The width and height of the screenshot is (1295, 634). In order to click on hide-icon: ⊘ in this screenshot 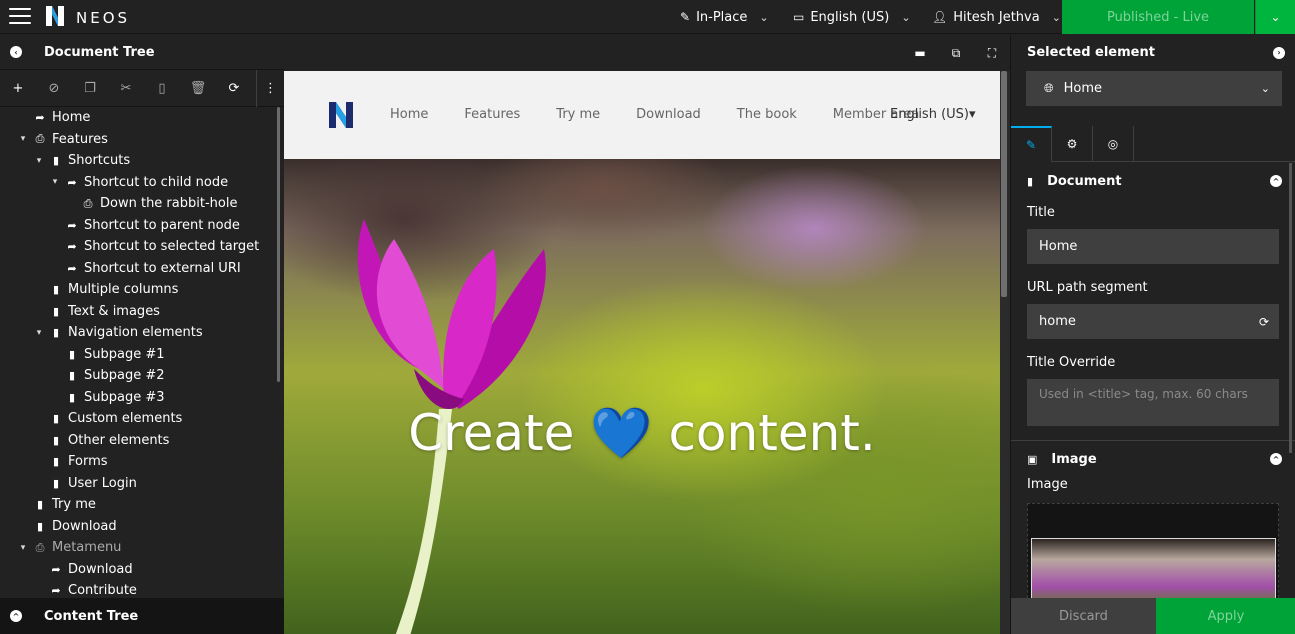, I will do `click(54, 88)`.